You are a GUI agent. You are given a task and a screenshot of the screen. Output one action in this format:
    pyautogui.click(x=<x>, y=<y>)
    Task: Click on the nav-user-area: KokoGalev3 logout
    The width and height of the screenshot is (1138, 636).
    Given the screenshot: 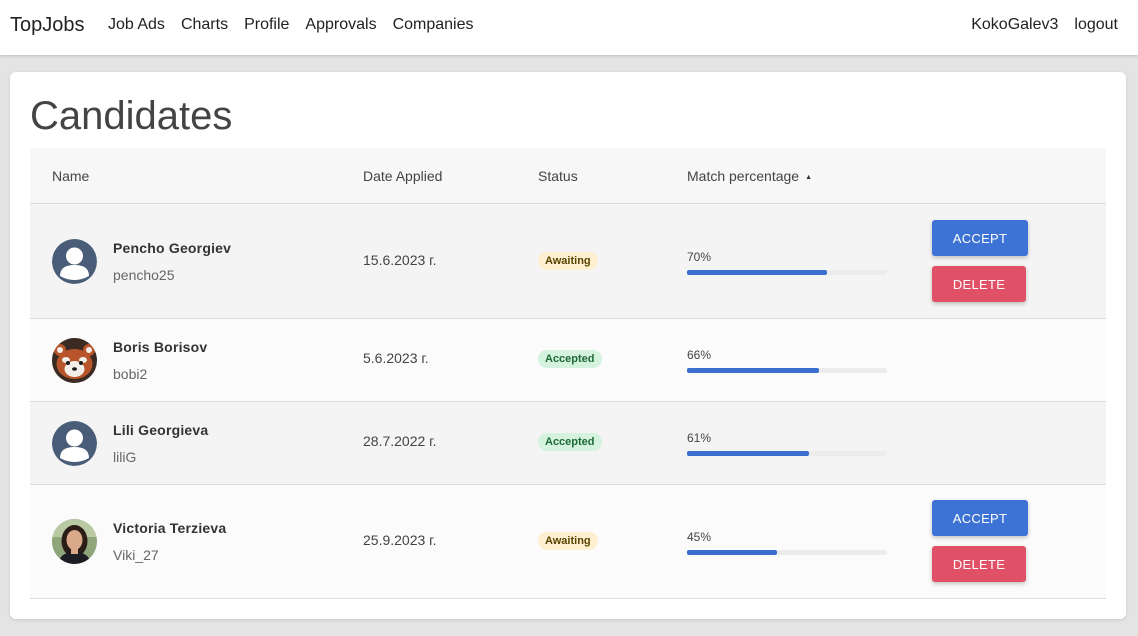 What is the action you would take?
    pyautogui.click(x=1036, y=25)
    